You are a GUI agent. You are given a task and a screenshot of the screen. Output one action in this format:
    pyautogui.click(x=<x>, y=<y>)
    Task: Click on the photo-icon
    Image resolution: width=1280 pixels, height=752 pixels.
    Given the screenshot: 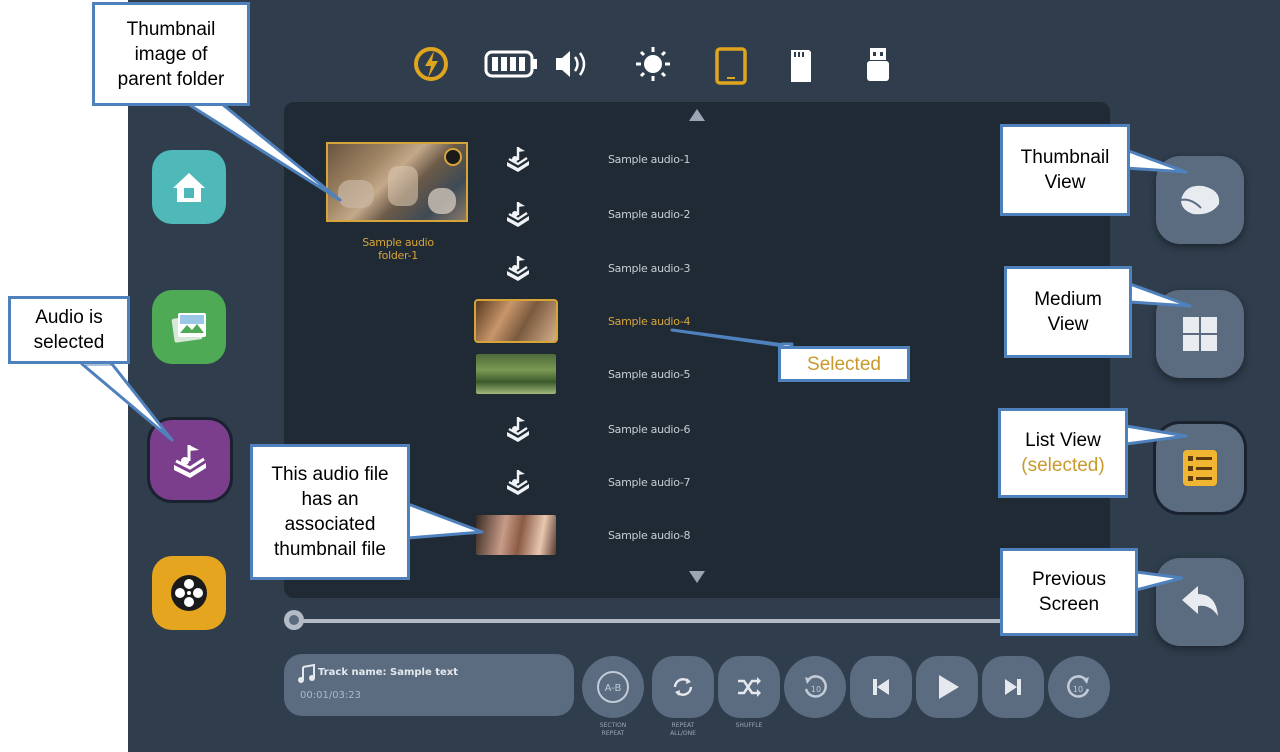 What is the action you would take?
    pyautogui.click(x=188, y=328)
    